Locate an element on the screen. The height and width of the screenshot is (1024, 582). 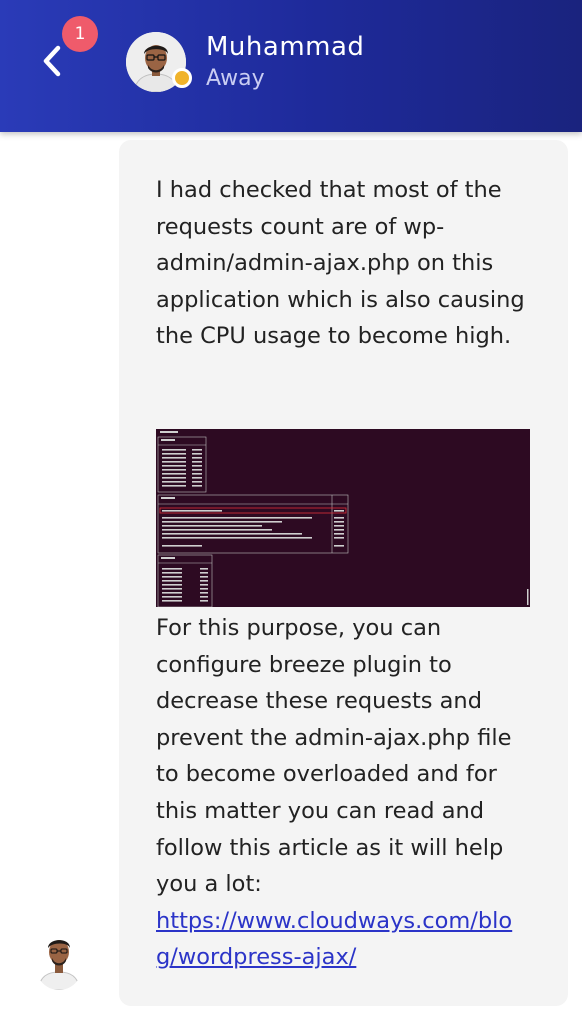
sender-avatar is located at coordinates (59, 960).